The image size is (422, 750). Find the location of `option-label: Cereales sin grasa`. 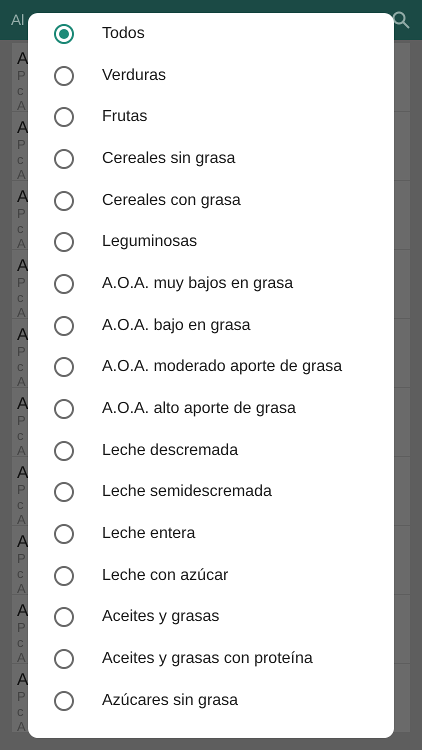

option-label: Cereales sin grasa is located at coordinates (227, 159).